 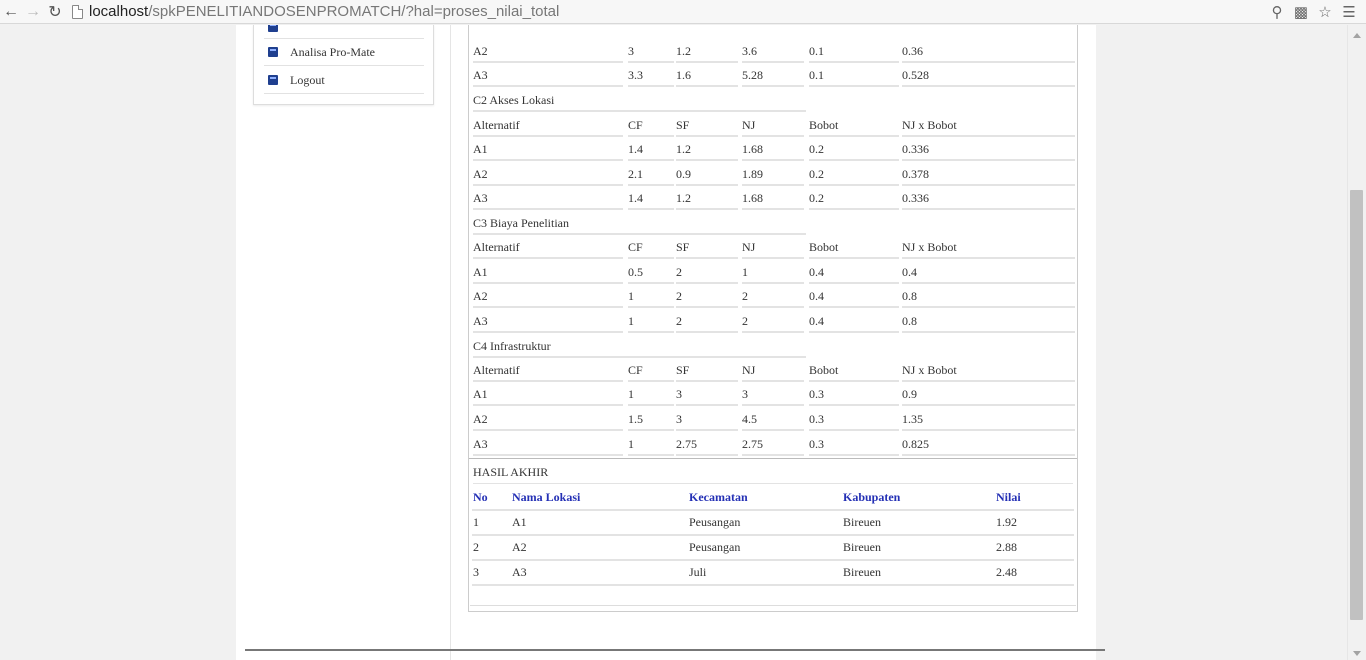 I want to click on cell-nj: 3, so click(x=773, y=394).